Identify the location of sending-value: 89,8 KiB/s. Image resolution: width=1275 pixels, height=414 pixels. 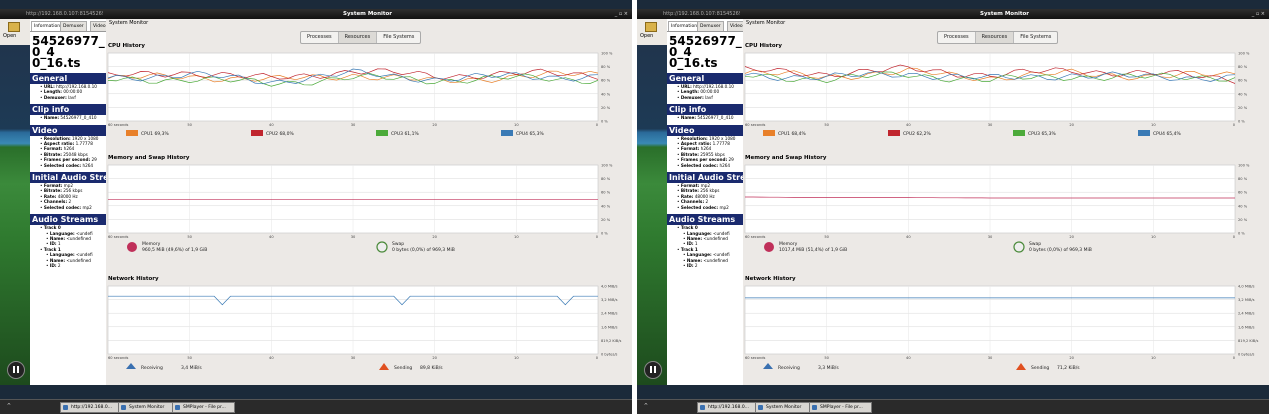
(431, 368).